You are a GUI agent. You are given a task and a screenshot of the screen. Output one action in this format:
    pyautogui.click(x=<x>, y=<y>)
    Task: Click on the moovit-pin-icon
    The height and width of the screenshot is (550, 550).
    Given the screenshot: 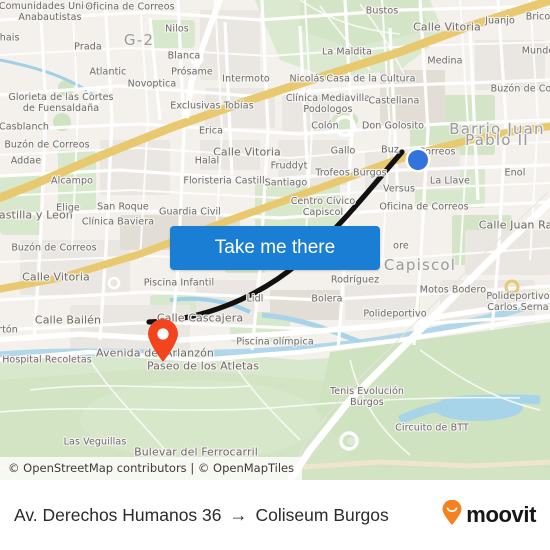 What is the action you would take?
    pyautogui.click(x=452, y=515)
    